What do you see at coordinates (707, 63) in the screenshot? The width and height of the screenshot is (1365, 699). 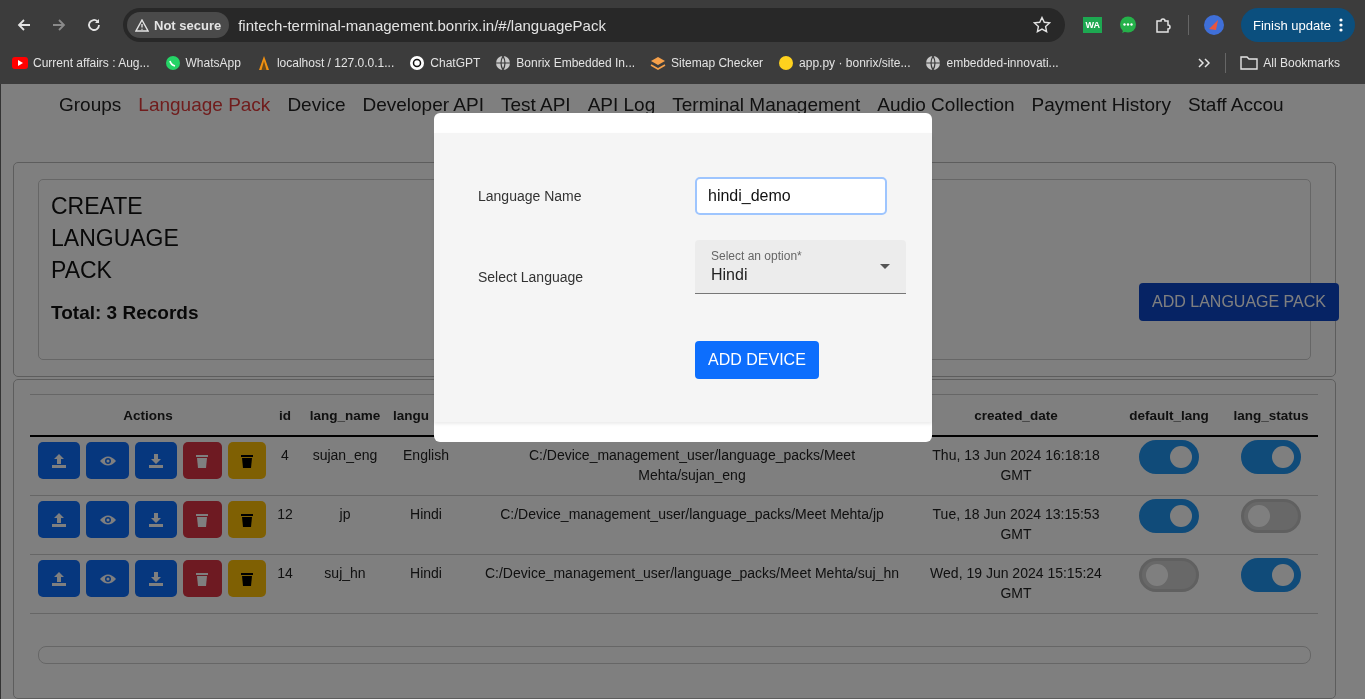 I see `bookmark: Sitemap Checker` at bounding box center [707, 63].